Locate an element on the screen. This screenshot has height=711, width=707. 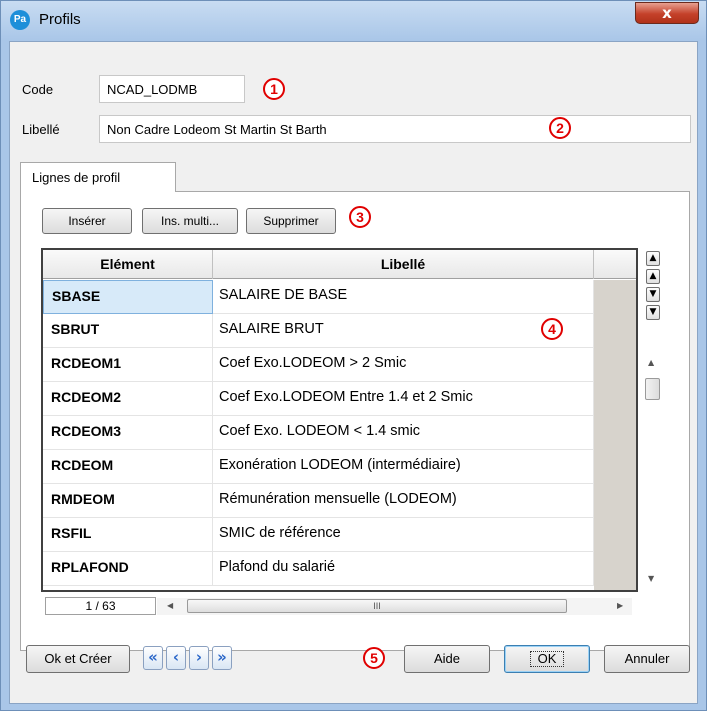
move-bottom-button: ▼ is located at coordinates (653, 312).